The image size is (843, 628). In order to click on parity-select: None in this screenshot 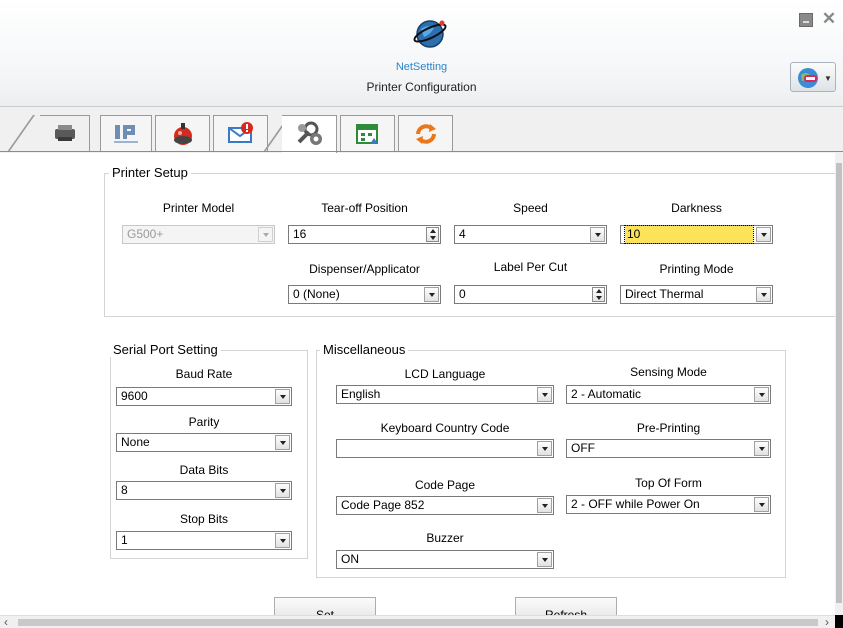, I will do `click(204, 442)`.